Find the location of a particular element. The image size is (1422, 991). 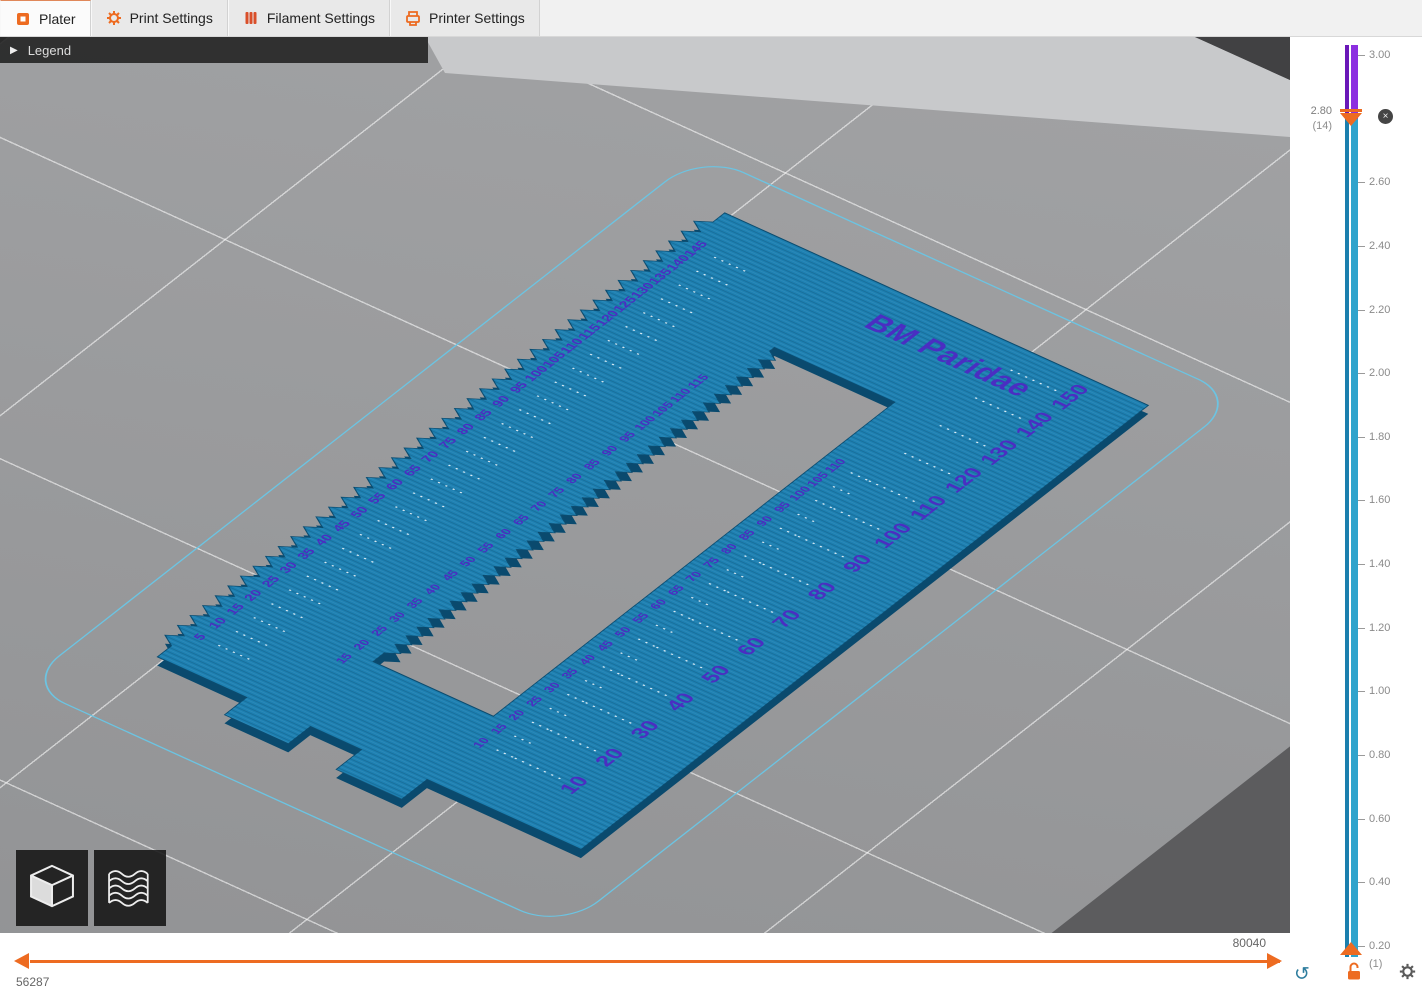

layer-tick-label: 2.60 is located at coordinates (1380, 182).